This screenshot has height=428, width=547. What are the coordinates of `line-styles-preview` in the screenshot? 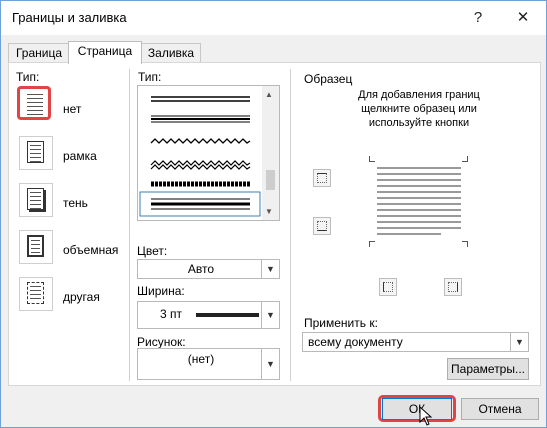 It's located at (200, 156).